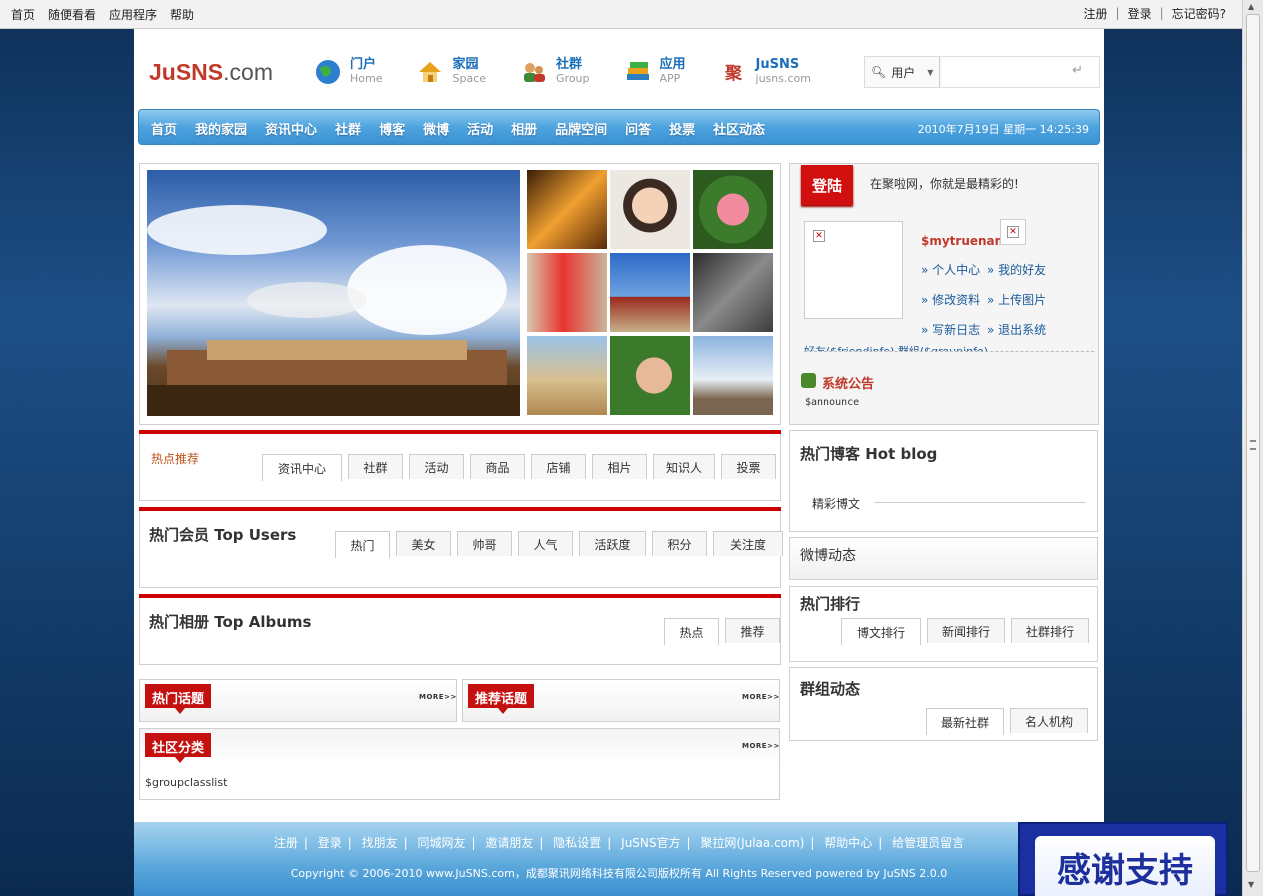 The height and width of the screenshot is (896, 1263). I want to click on nav-item-qa: 问答, so click(638, 128).